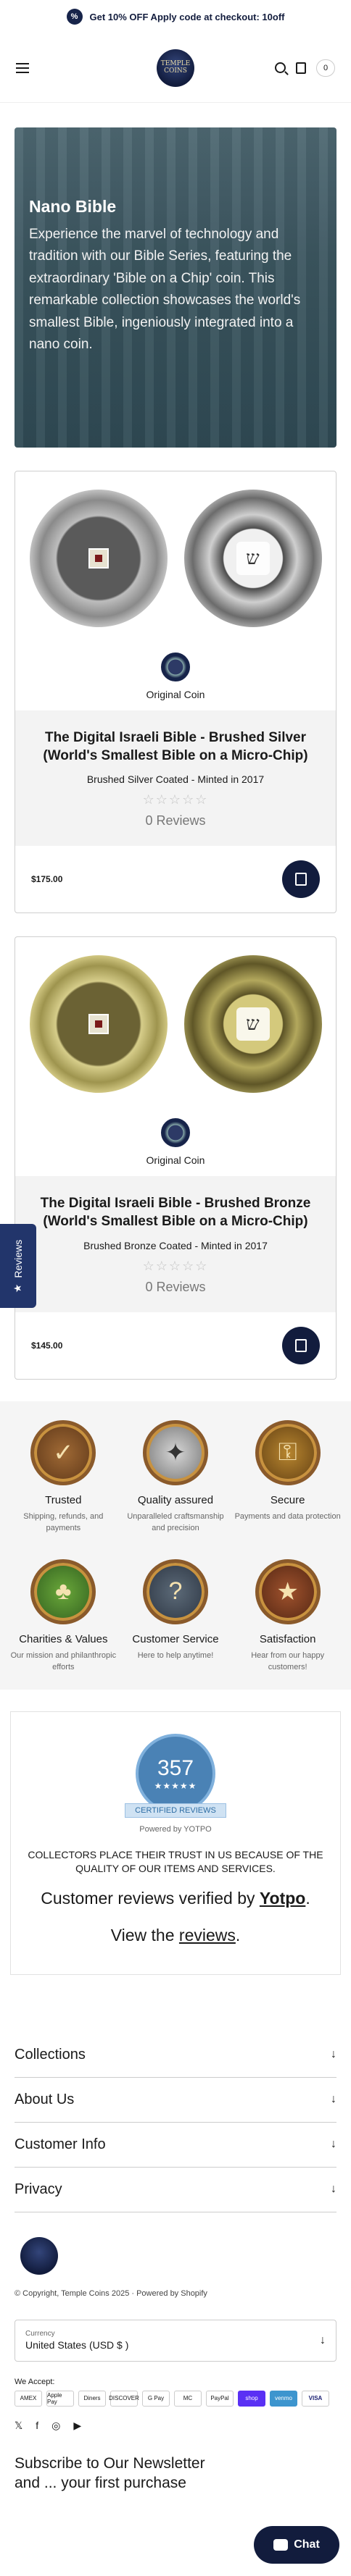 This screenshot has height=2576, width=351. I want to click on trust-item-secure: ⚿ Secure Payments and data protection, so click(287, 1477).